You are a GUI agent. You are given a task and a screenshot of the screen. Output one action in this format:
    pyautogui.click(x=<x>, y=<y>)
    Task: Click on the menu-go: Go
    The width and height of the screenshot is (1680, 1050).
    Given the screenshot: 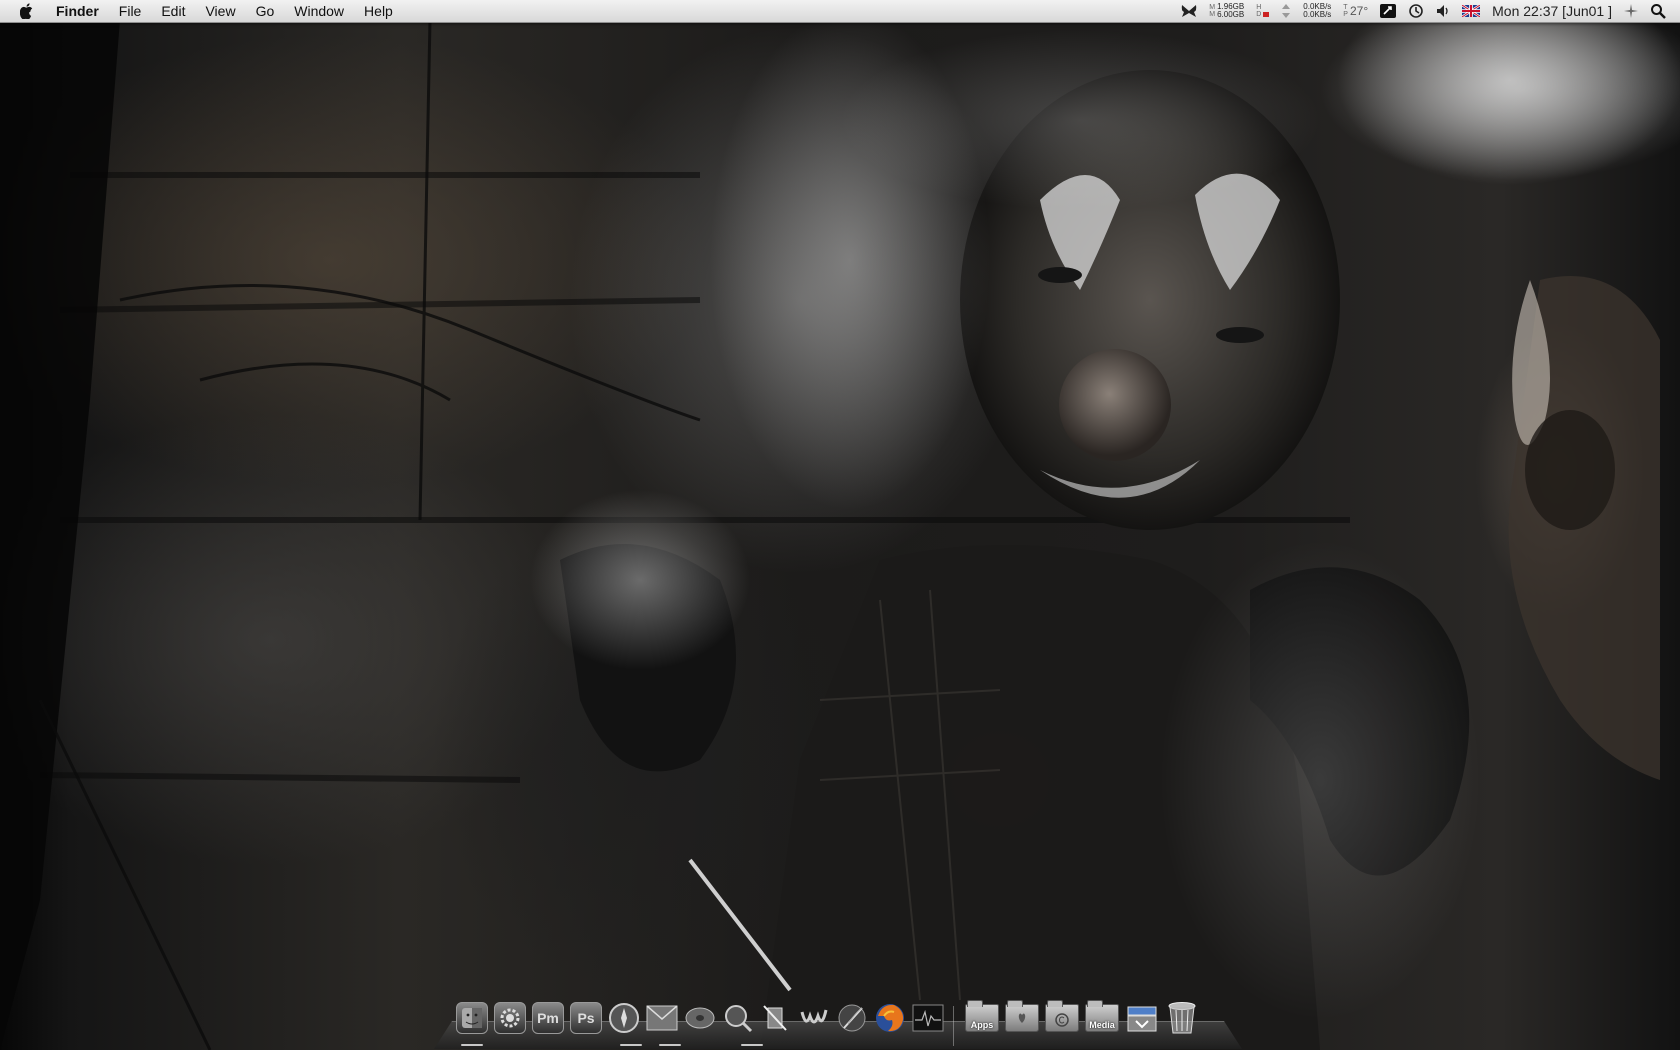 What is the action you would take?
    pyautogui.click(x=265, y=11)
    